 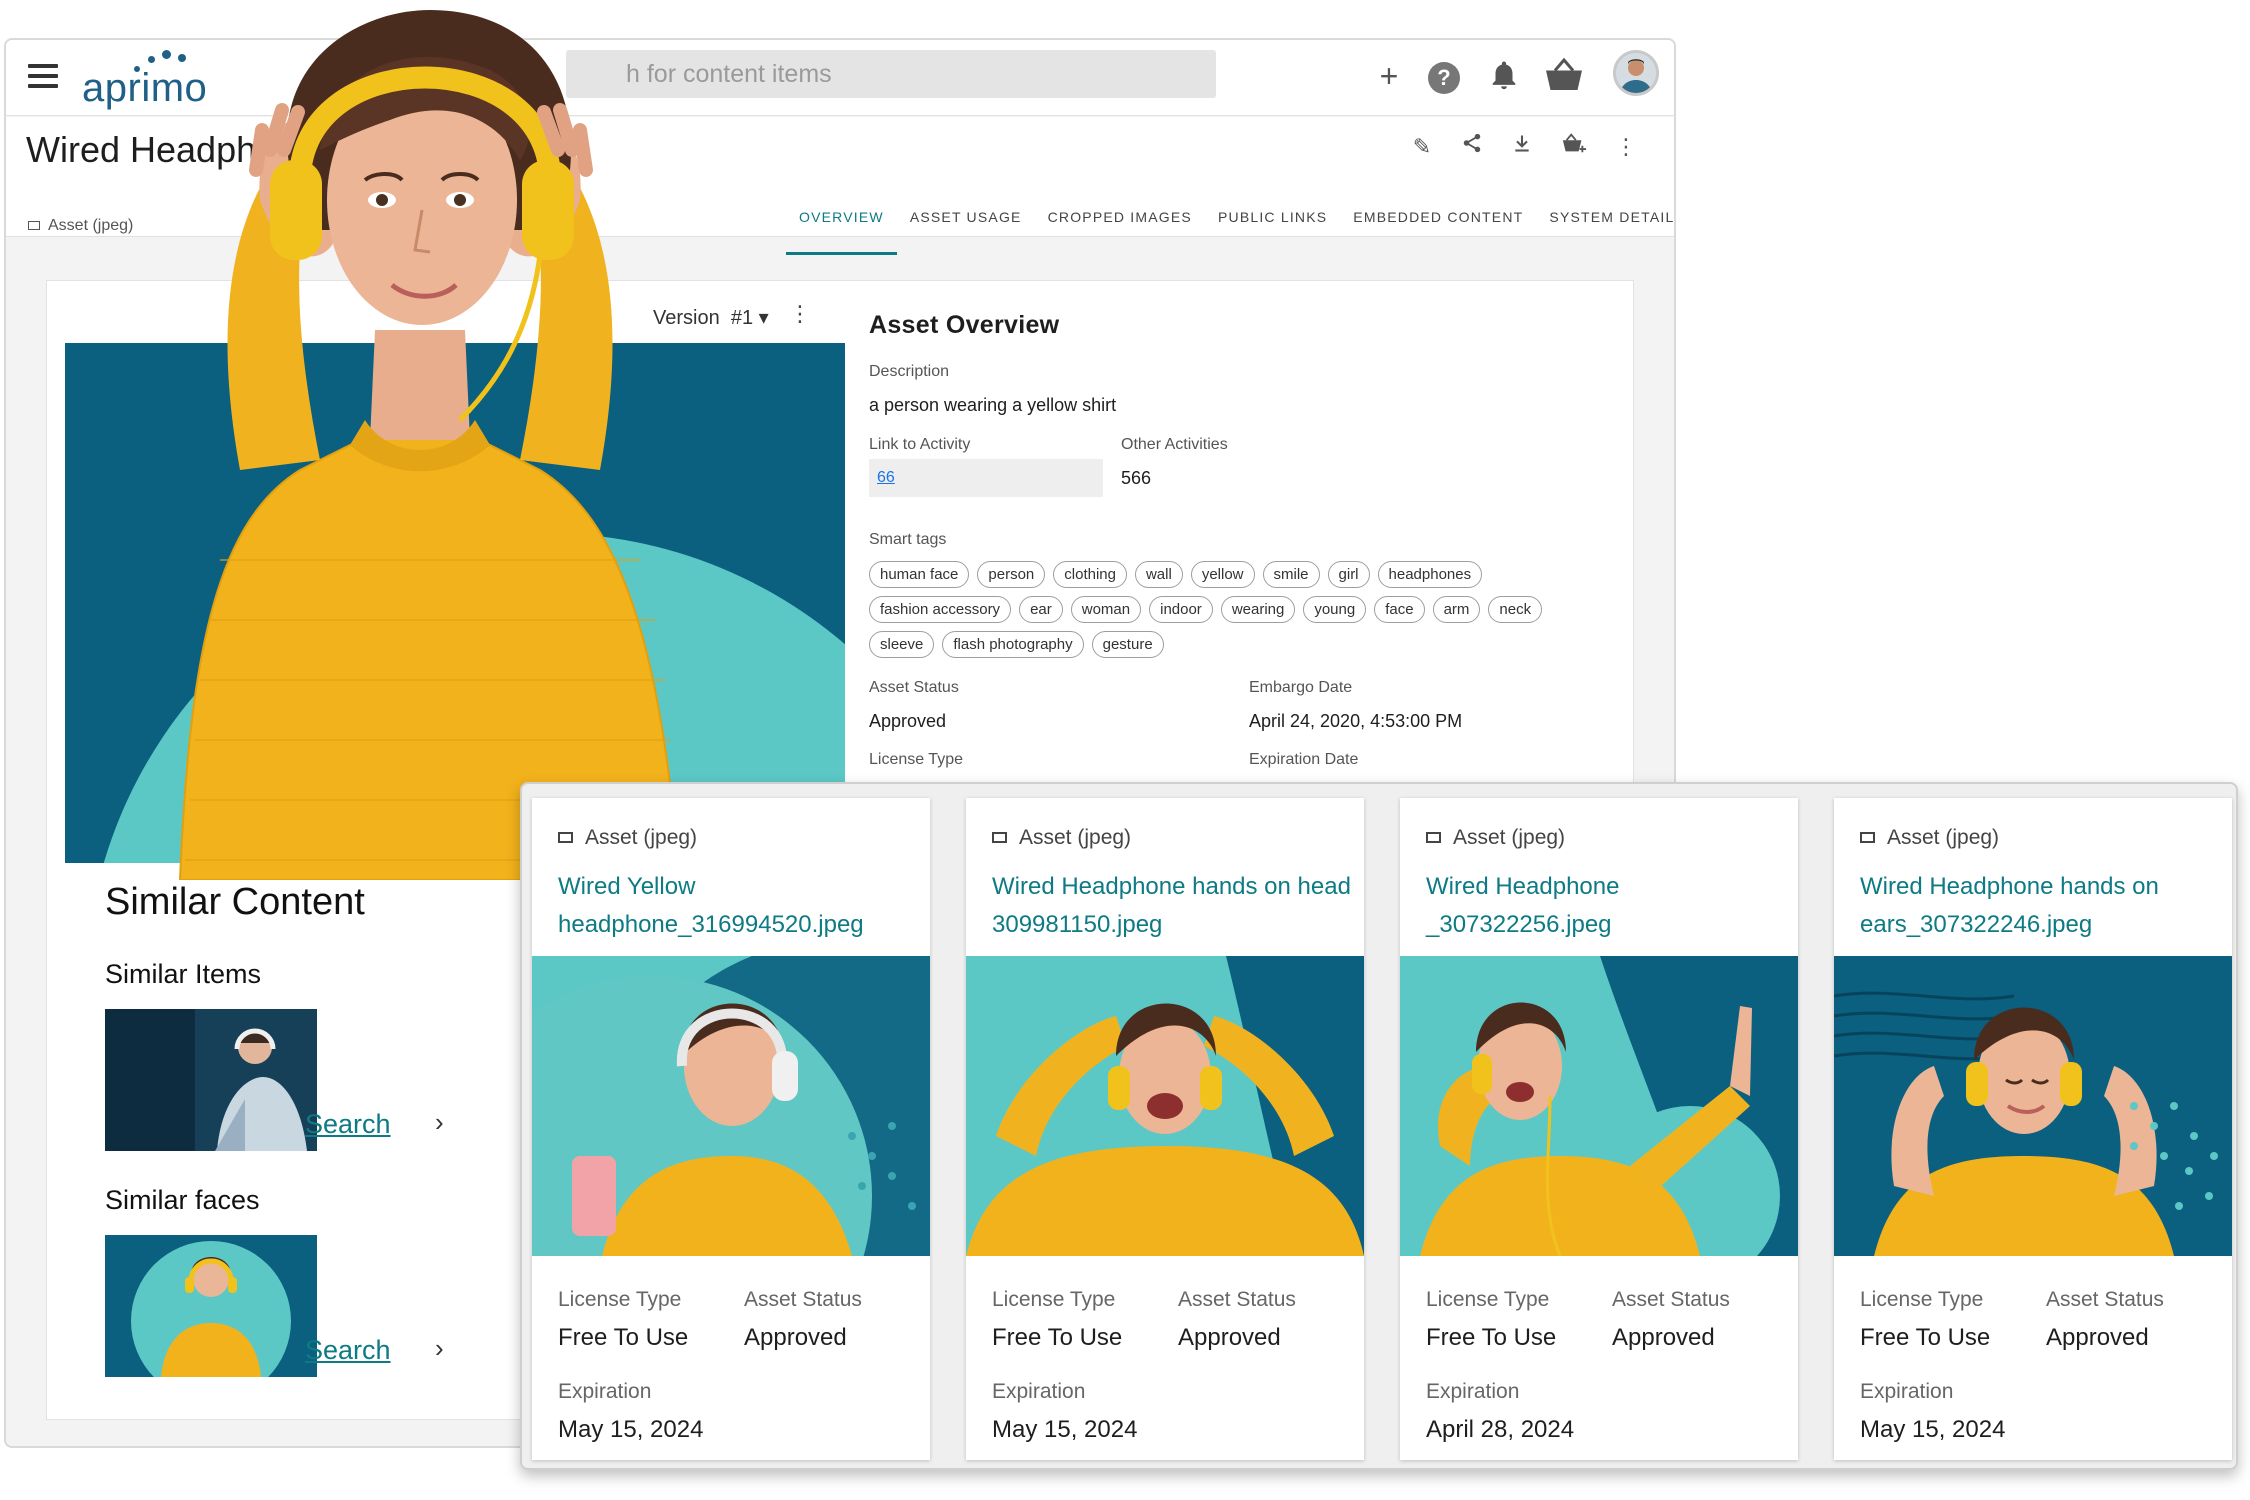 I want to click on smart-tag-chip: young, so click(x=1335, y=609).